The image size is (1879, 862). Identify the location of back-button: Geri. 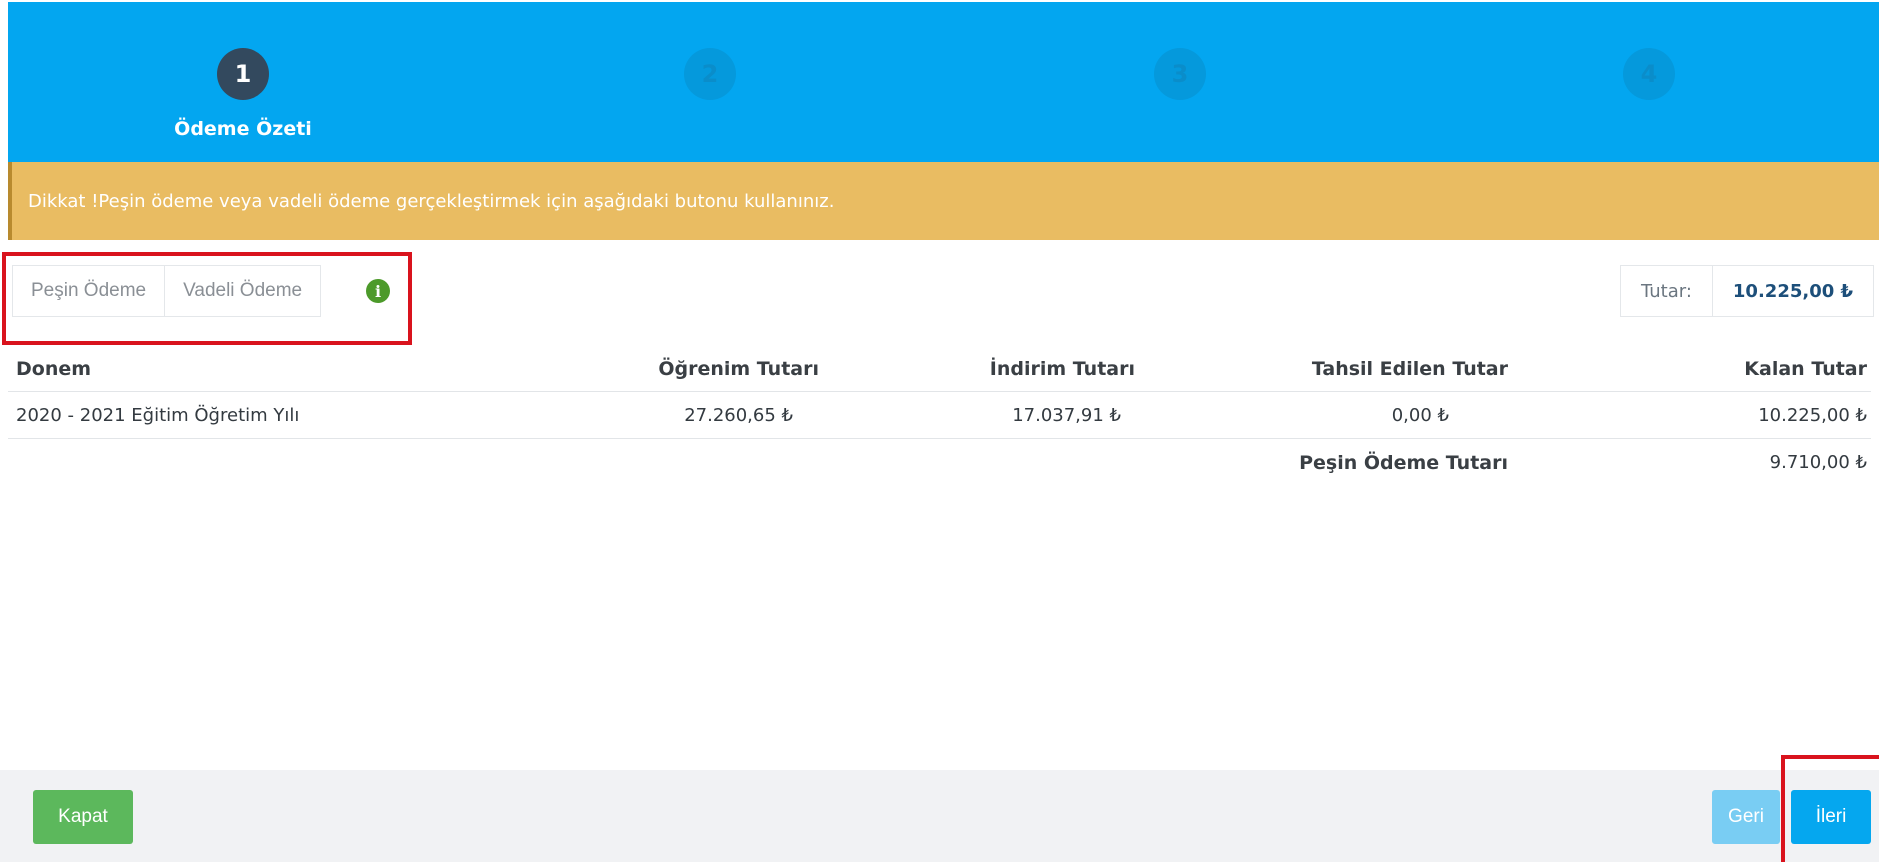
(1746, 817).